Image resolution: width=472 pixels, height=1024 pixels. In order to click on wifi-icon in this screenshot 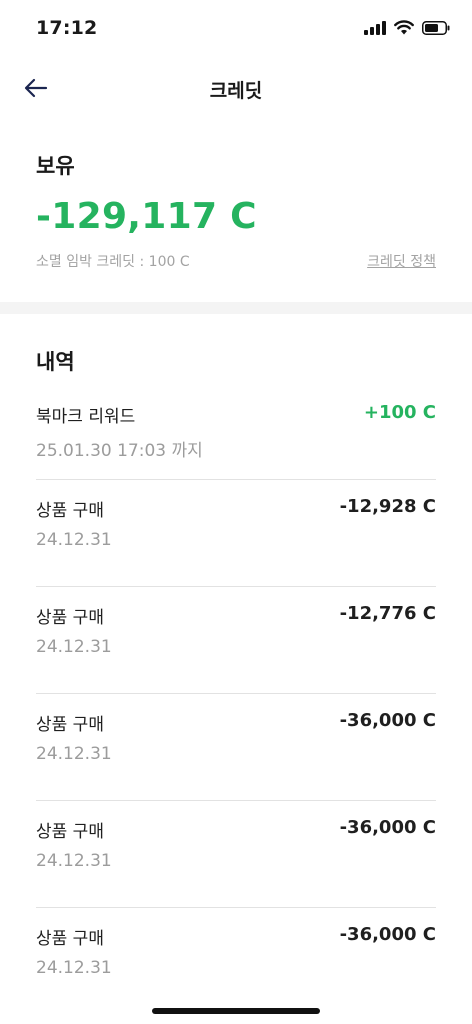, I will do `click(404, 27)`.